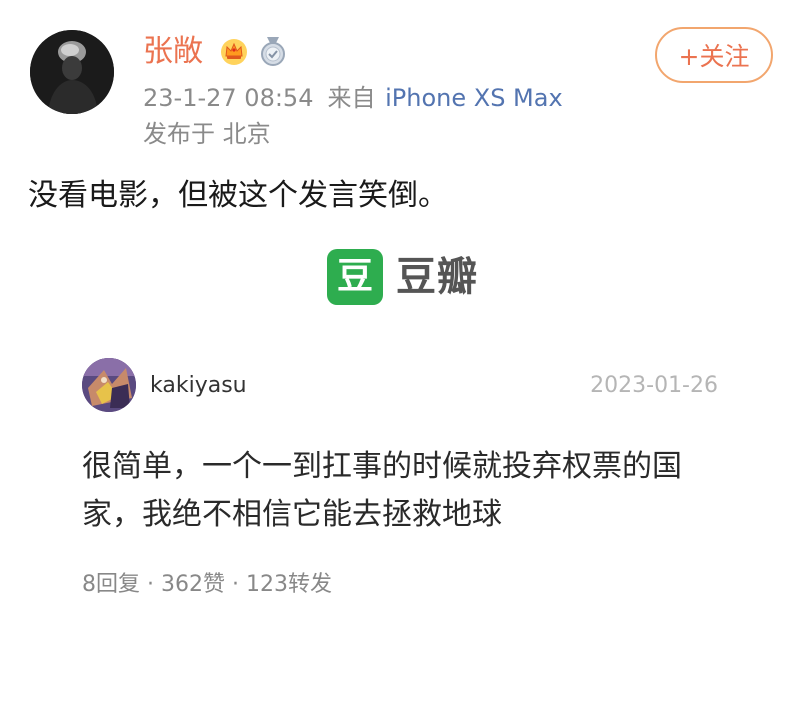 The image size is (800, 701). I want to click on comment-text: 很简单，一个一到扛事的时候就投弃权票的国家，我绝不相信它能去拯救地球, so click(382, 490).